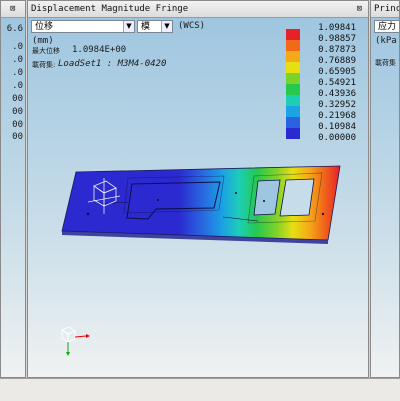 The image size is (400, 401). I want to click on left-window-titlebar: ⊠, so click(13, 9).